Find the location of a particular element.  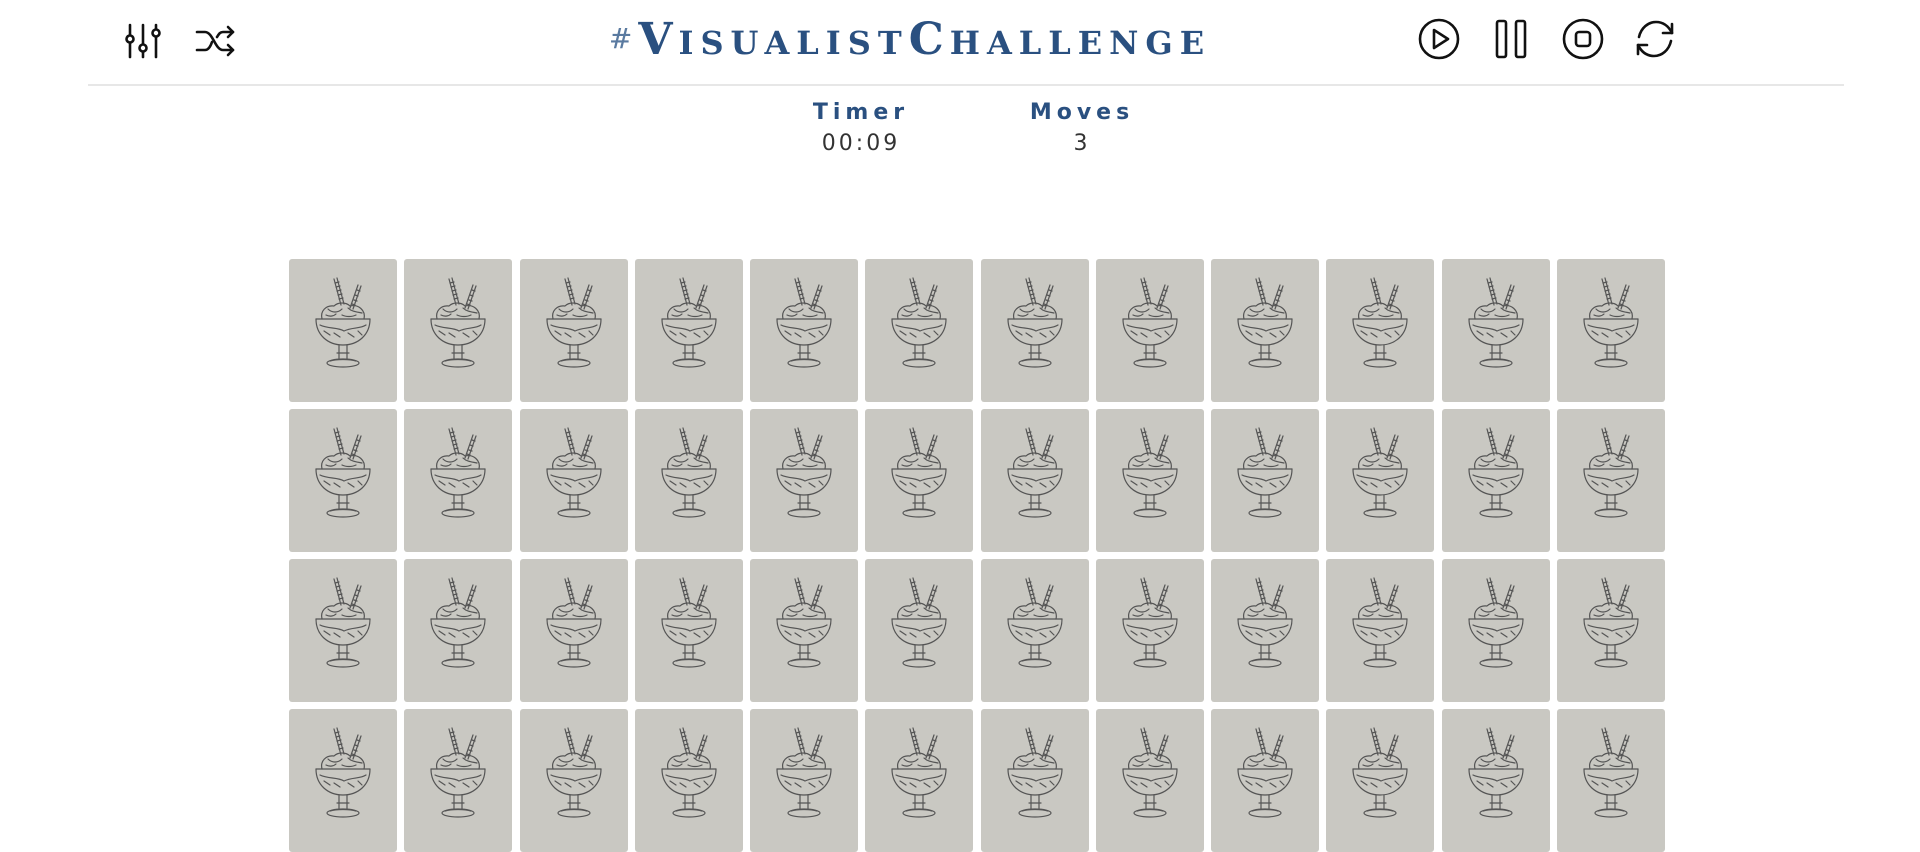

timer-stat: Timer 00:09 is located at coordinates (861, 128).